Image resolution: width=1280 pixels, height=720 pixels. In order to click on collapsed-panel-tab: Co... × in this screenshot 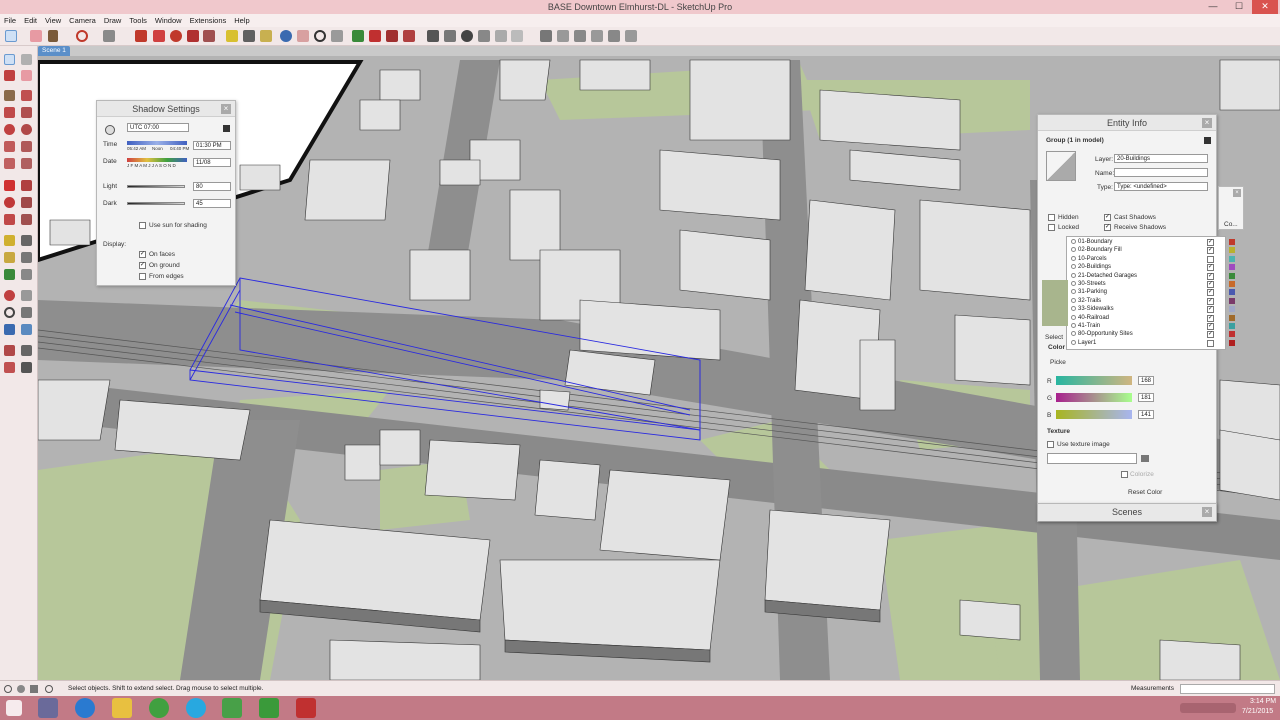, I will do `click(1231, 208)`.